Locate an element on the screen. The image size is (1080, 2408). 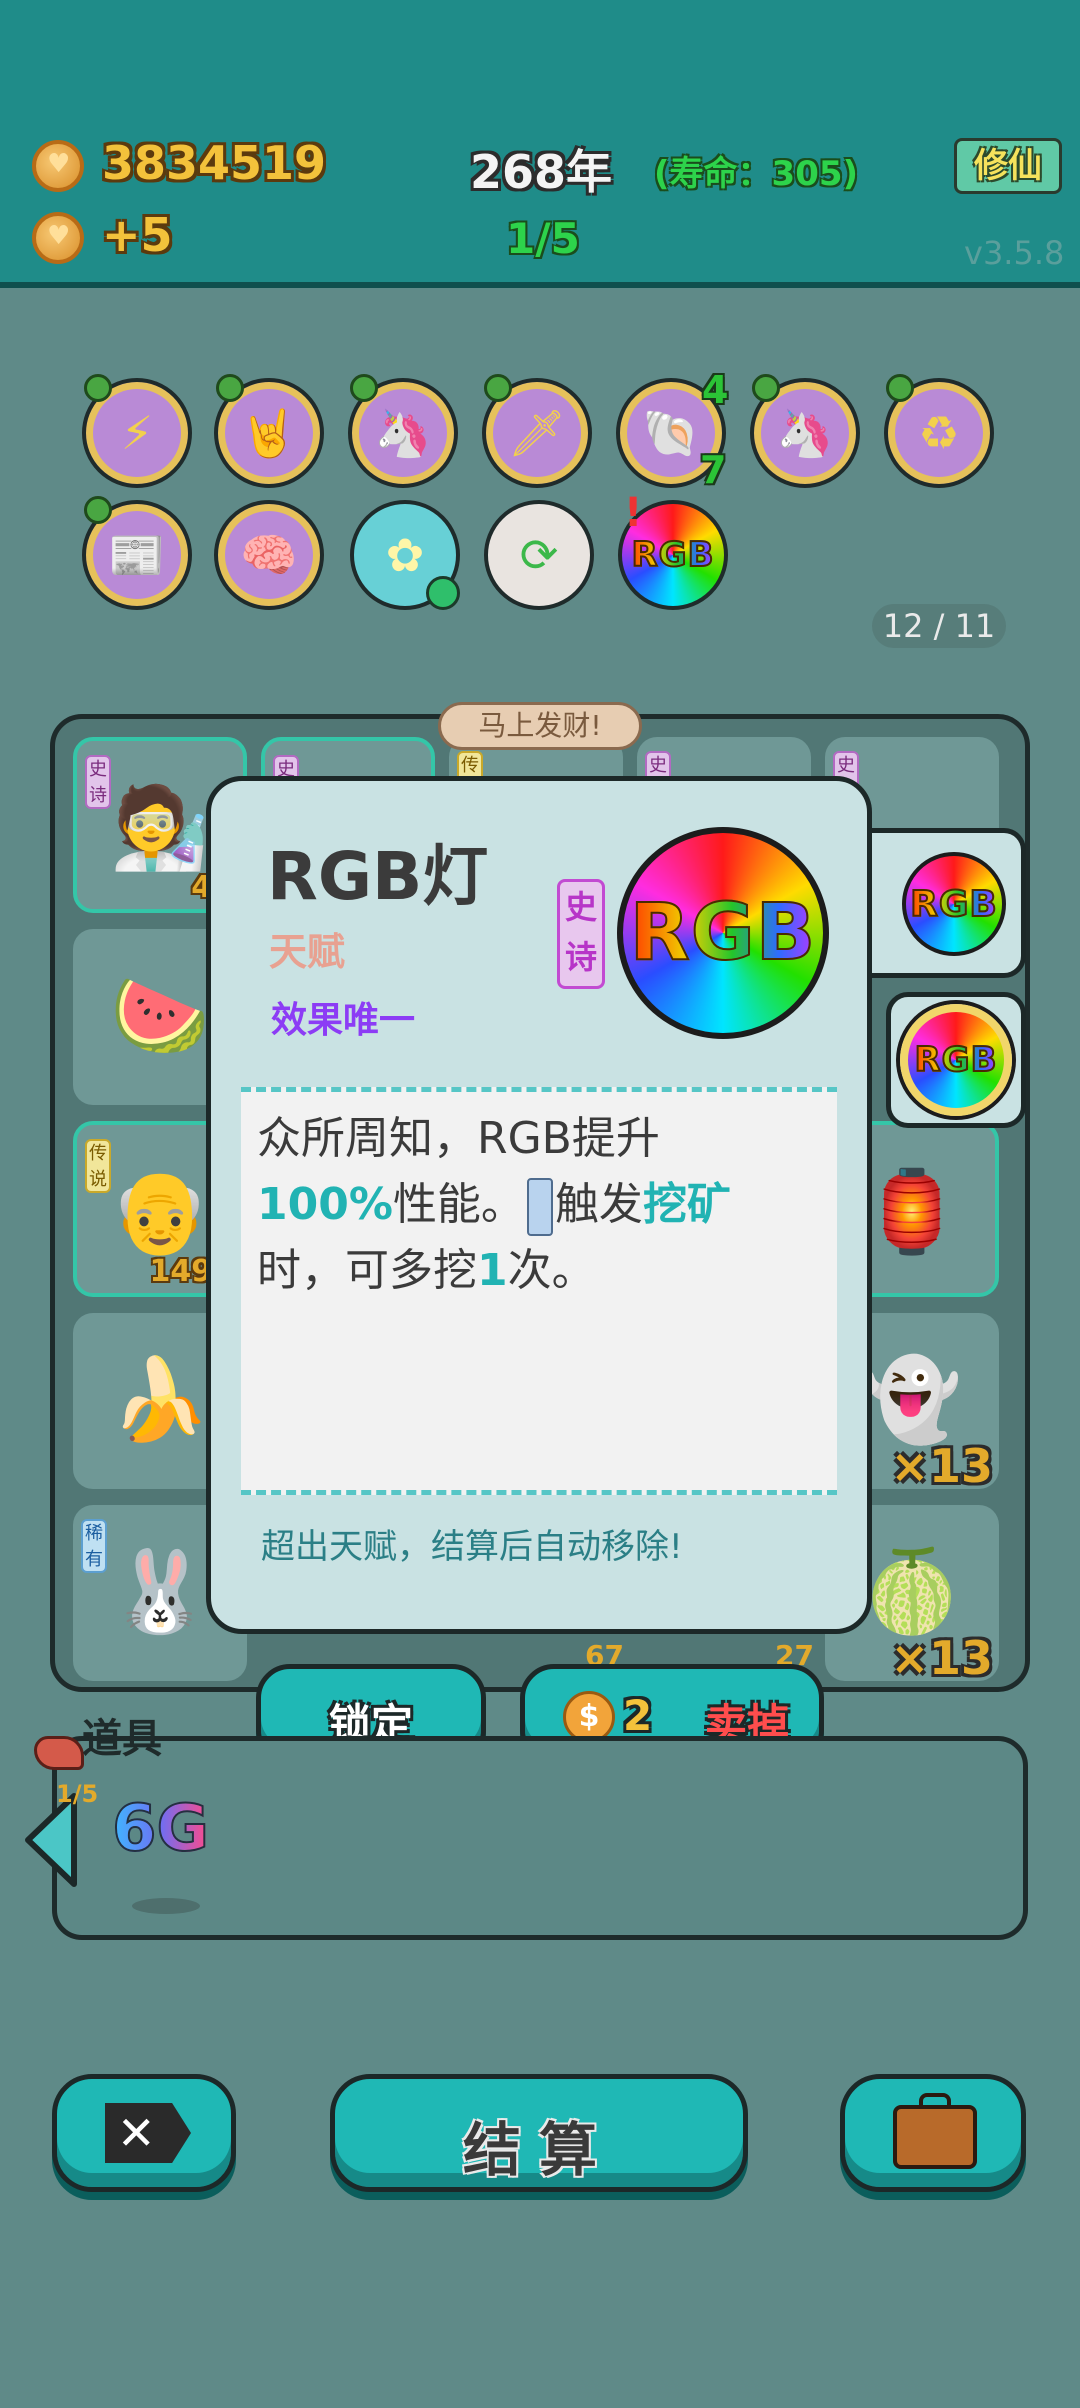
prop-6g-item: 6G is located at coordinates (160, 1829).